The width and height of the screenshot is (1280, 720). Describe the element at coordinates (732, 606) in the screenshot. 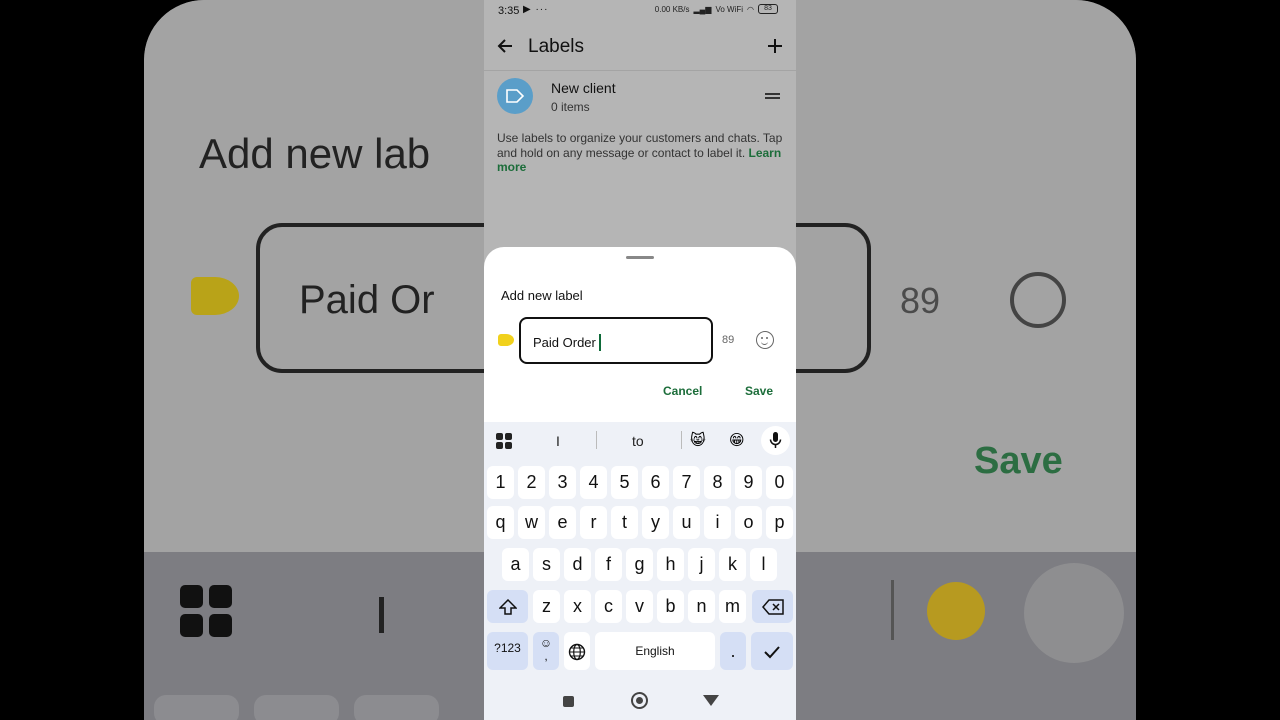

I see `key-letter: m` at that location.